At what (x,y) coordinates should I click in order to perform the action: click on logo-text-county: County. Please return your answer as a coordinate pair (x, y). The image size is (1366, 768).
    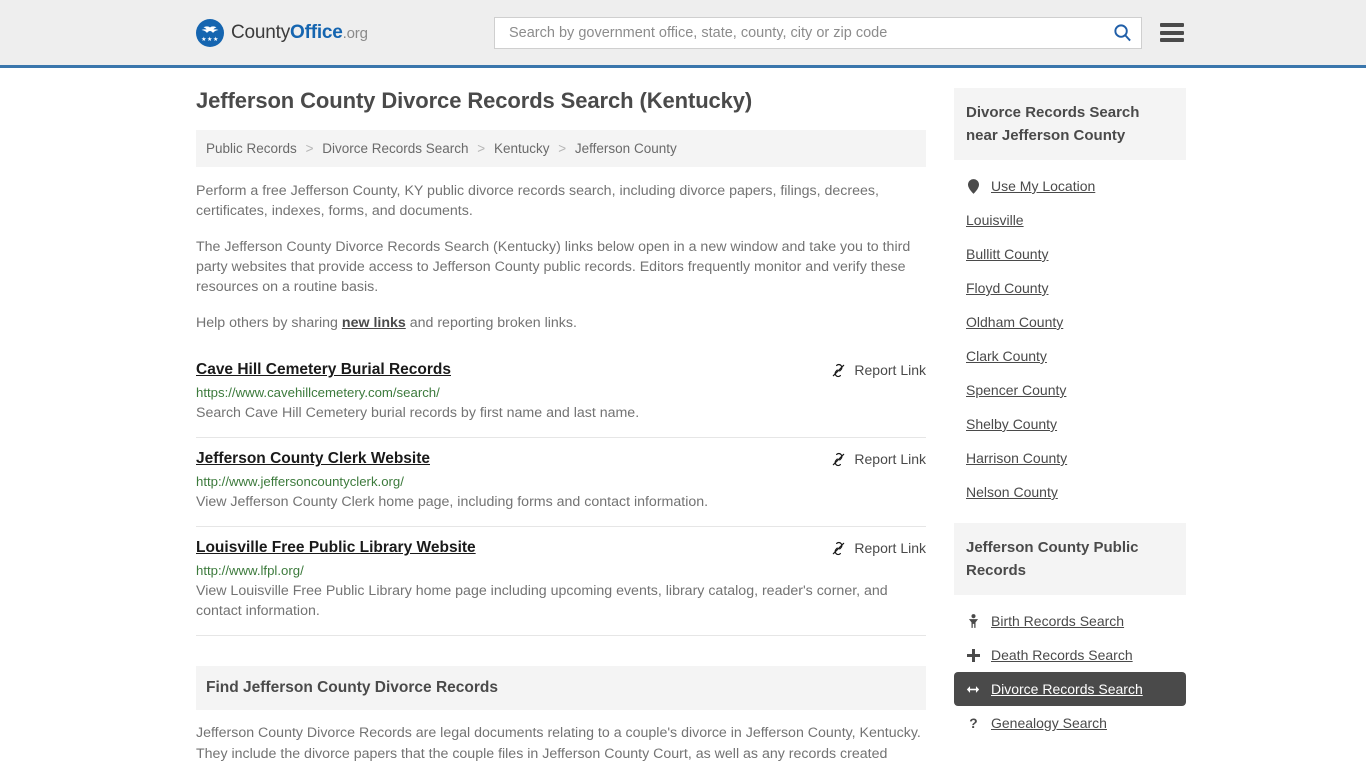
    Looking at the image, I should click on (261, 32).